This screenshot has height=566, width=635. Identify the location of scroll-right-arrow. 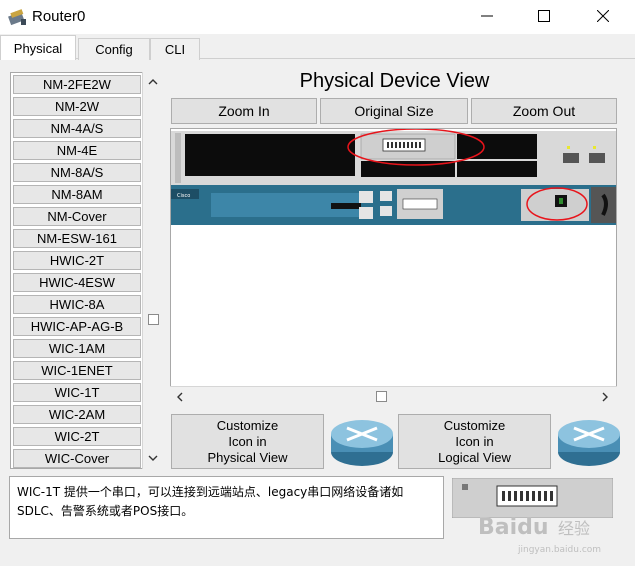
(605, 397).